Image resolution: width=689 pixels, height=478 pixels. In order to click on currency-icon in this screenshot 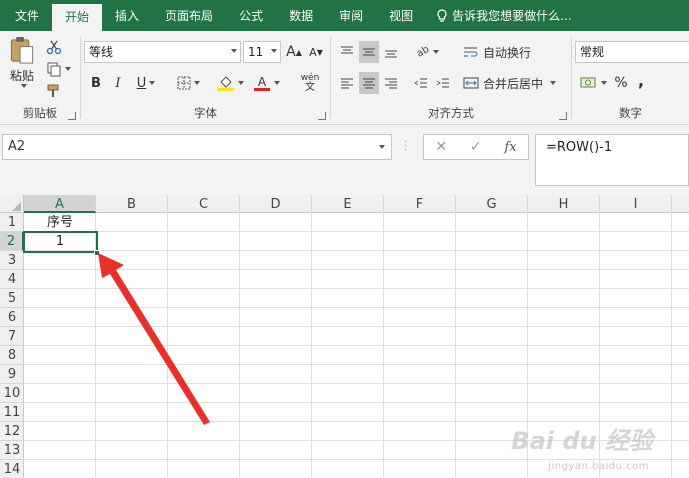, I will do `click(587, 82)`.